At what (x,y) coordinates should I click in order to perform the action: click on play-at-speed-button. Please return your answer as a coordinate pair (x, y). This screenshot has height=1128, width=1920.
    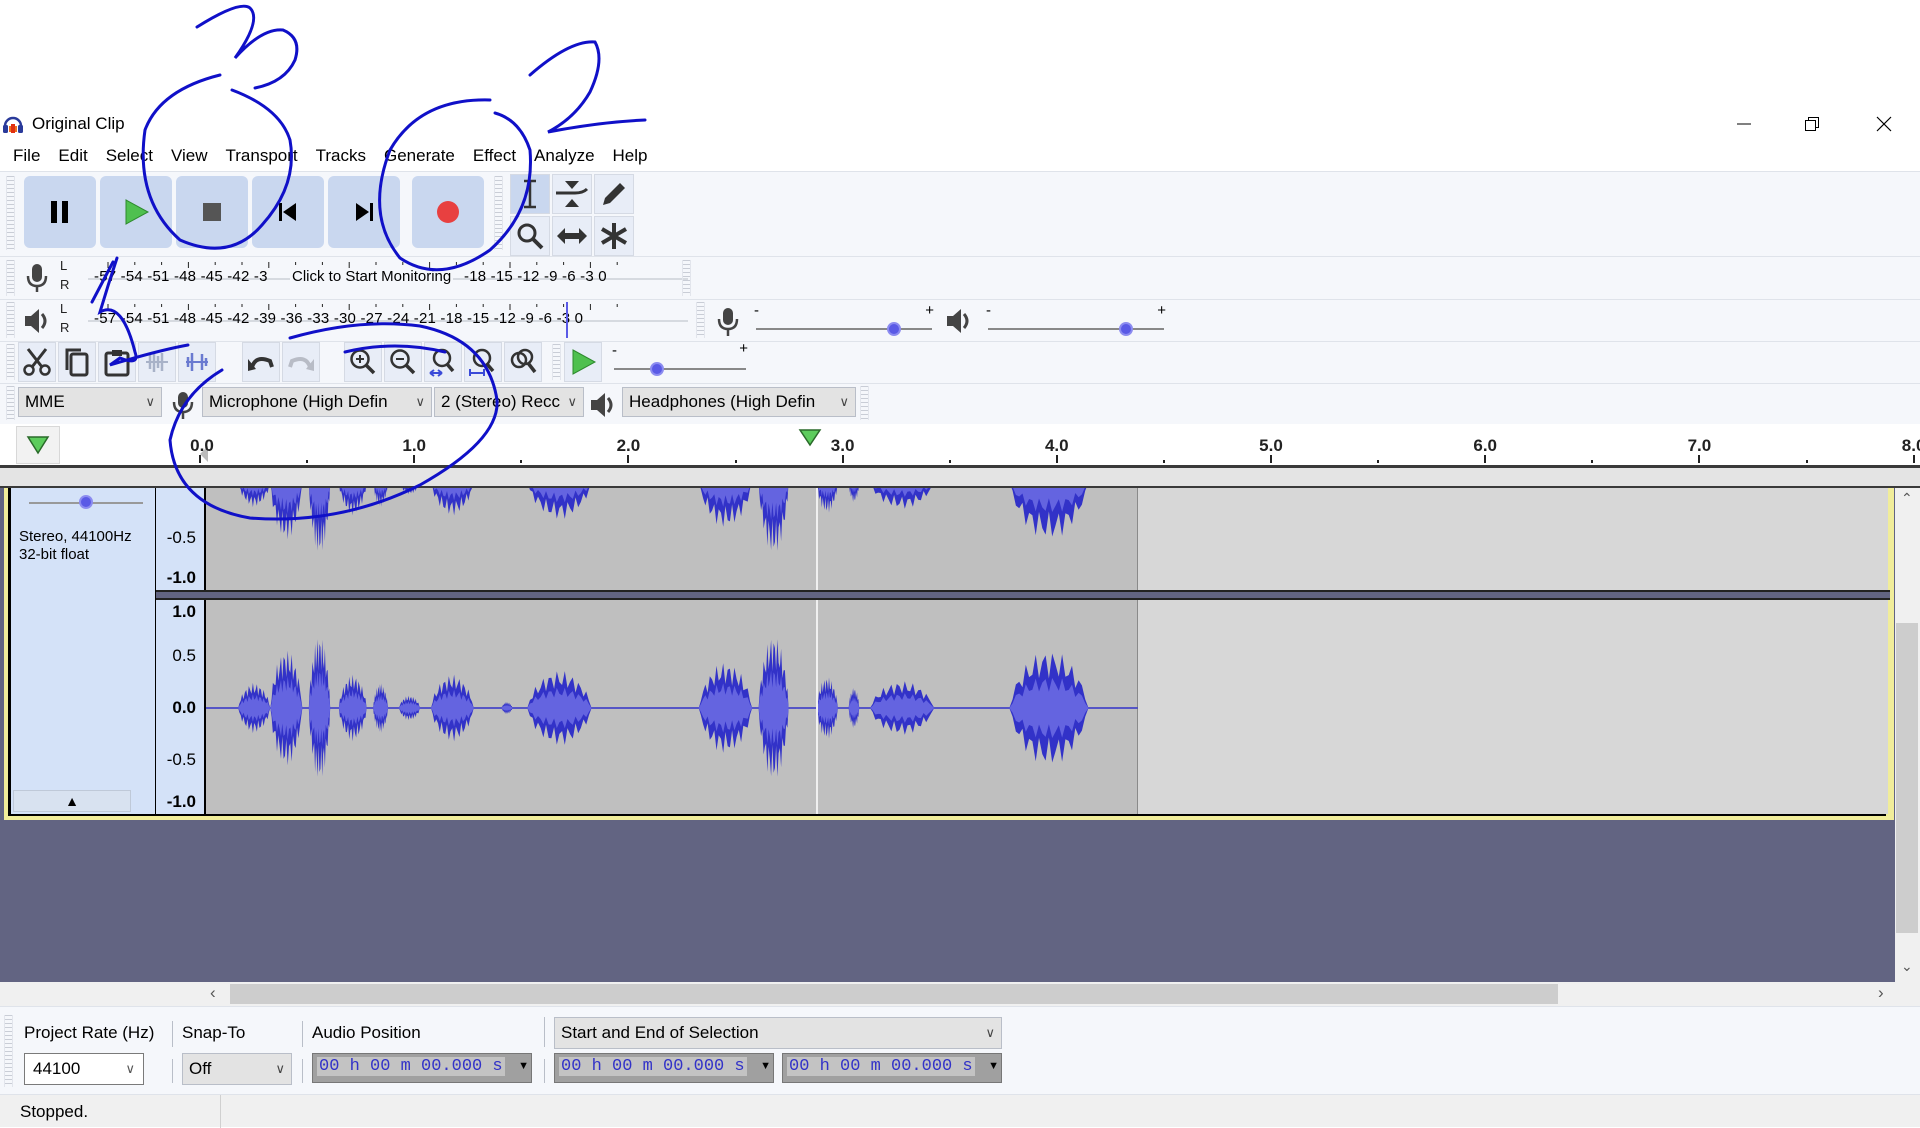
    Looking at the image, I should click on (583, 362).